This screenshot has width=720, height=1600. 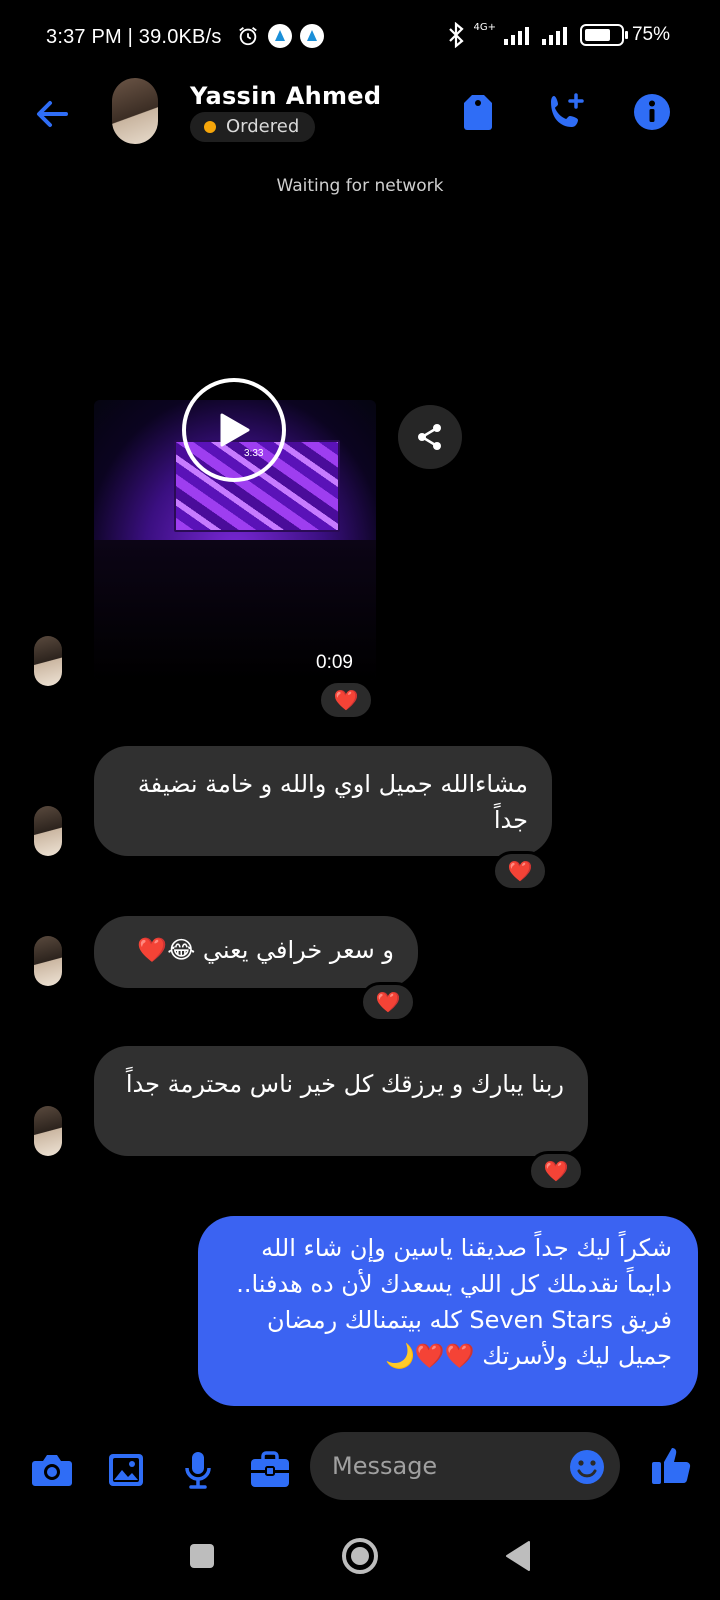 I want to click on info-icon, so click(x=652, y=112).